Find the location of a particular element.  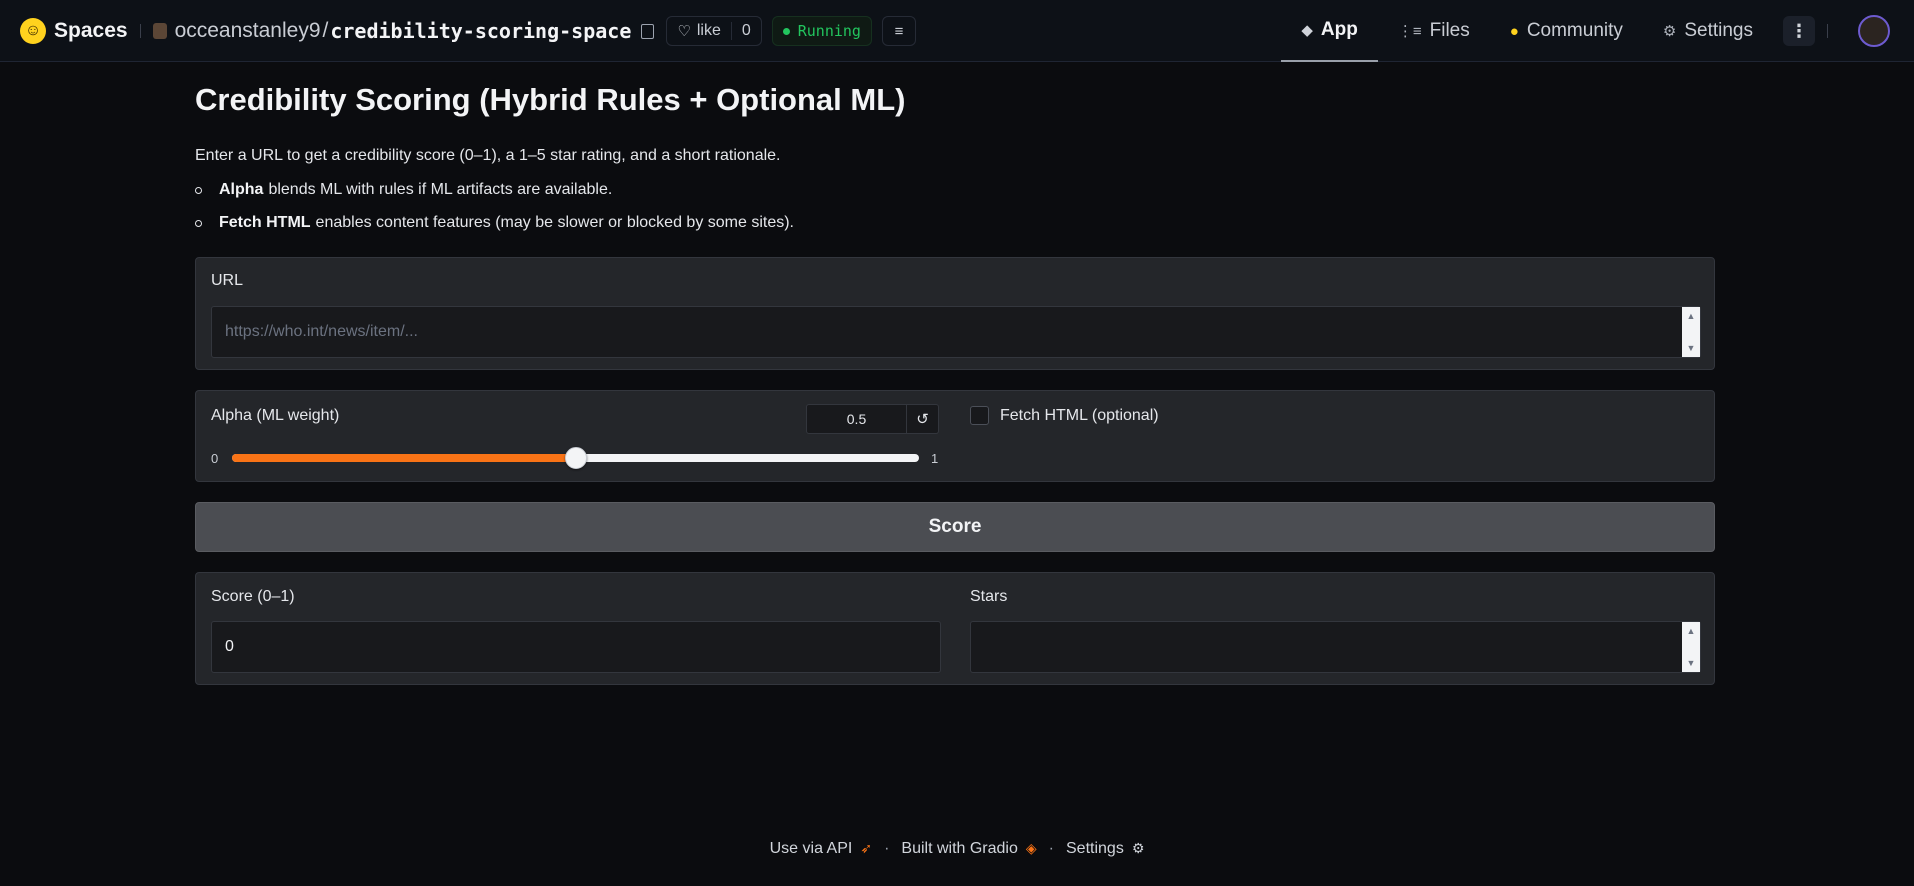

space-tabs: ◆ App ⋮≡ Files ● Community ⚙ Settings ⋮ is located at coordinates (1585, 31).